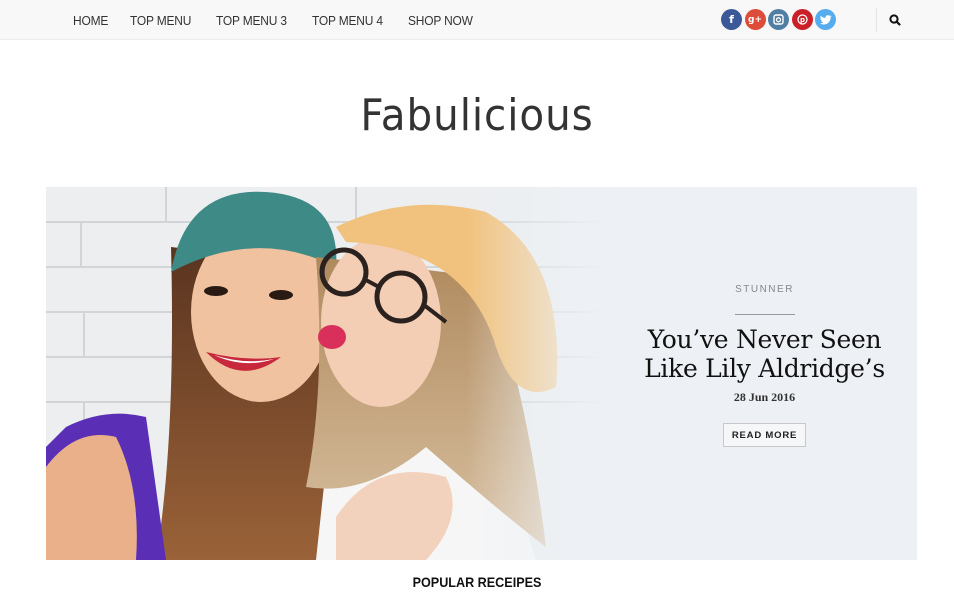 The image size is (954, 600). I want to click on category-divider, so click(765, 314).